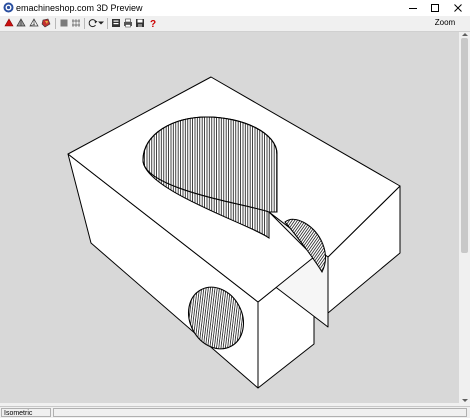 The height and width of the screenshot is (418, 470). What do you see at coordinates (235, 24) in the screenshot?
I see `toolbar: ? Zoom` at bounding box center [235, 24].